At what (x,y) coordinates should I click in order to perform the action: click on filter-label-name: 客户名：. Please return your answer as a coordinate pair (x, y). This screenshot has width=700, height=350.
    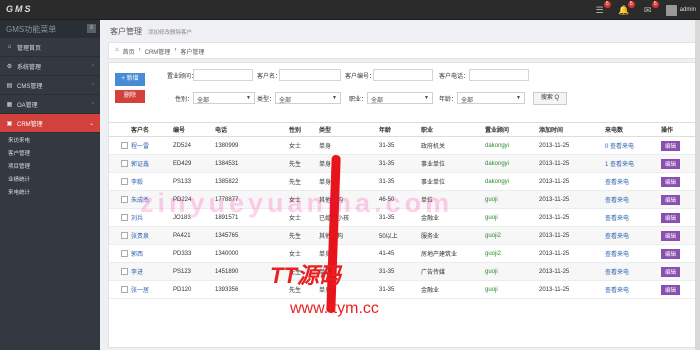
    Looking at the image, I should click on (269, 77).